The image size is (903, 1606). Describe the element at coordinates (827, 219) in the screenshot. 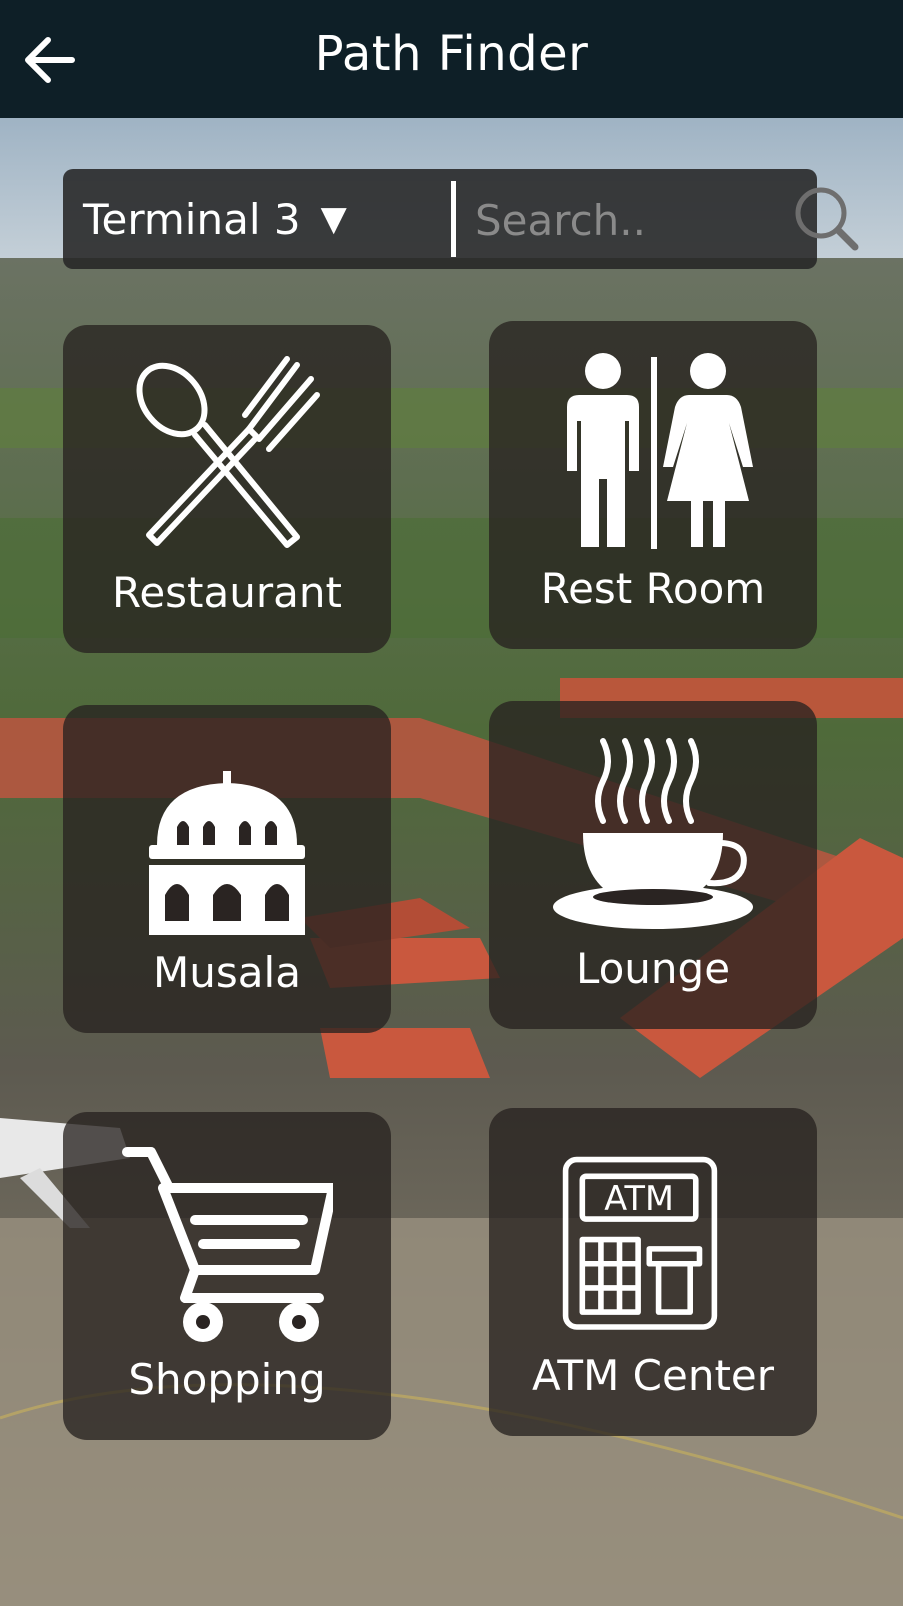

I see `search-icon` at that location.